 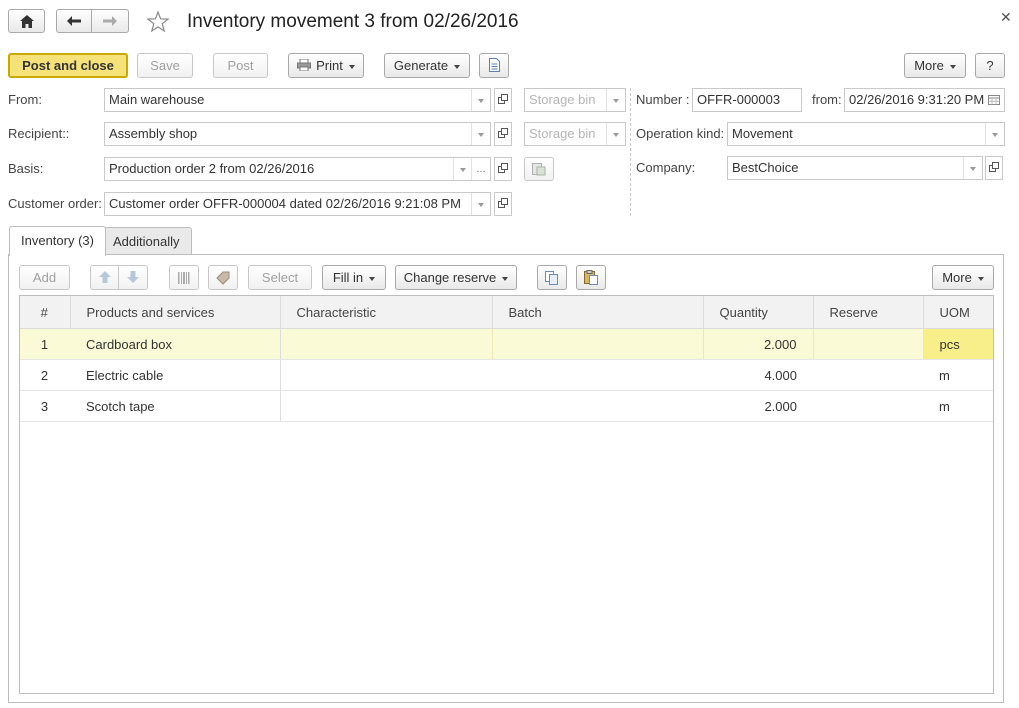 I want to click on company-field: BestChoice, so click(x=855, y=168).